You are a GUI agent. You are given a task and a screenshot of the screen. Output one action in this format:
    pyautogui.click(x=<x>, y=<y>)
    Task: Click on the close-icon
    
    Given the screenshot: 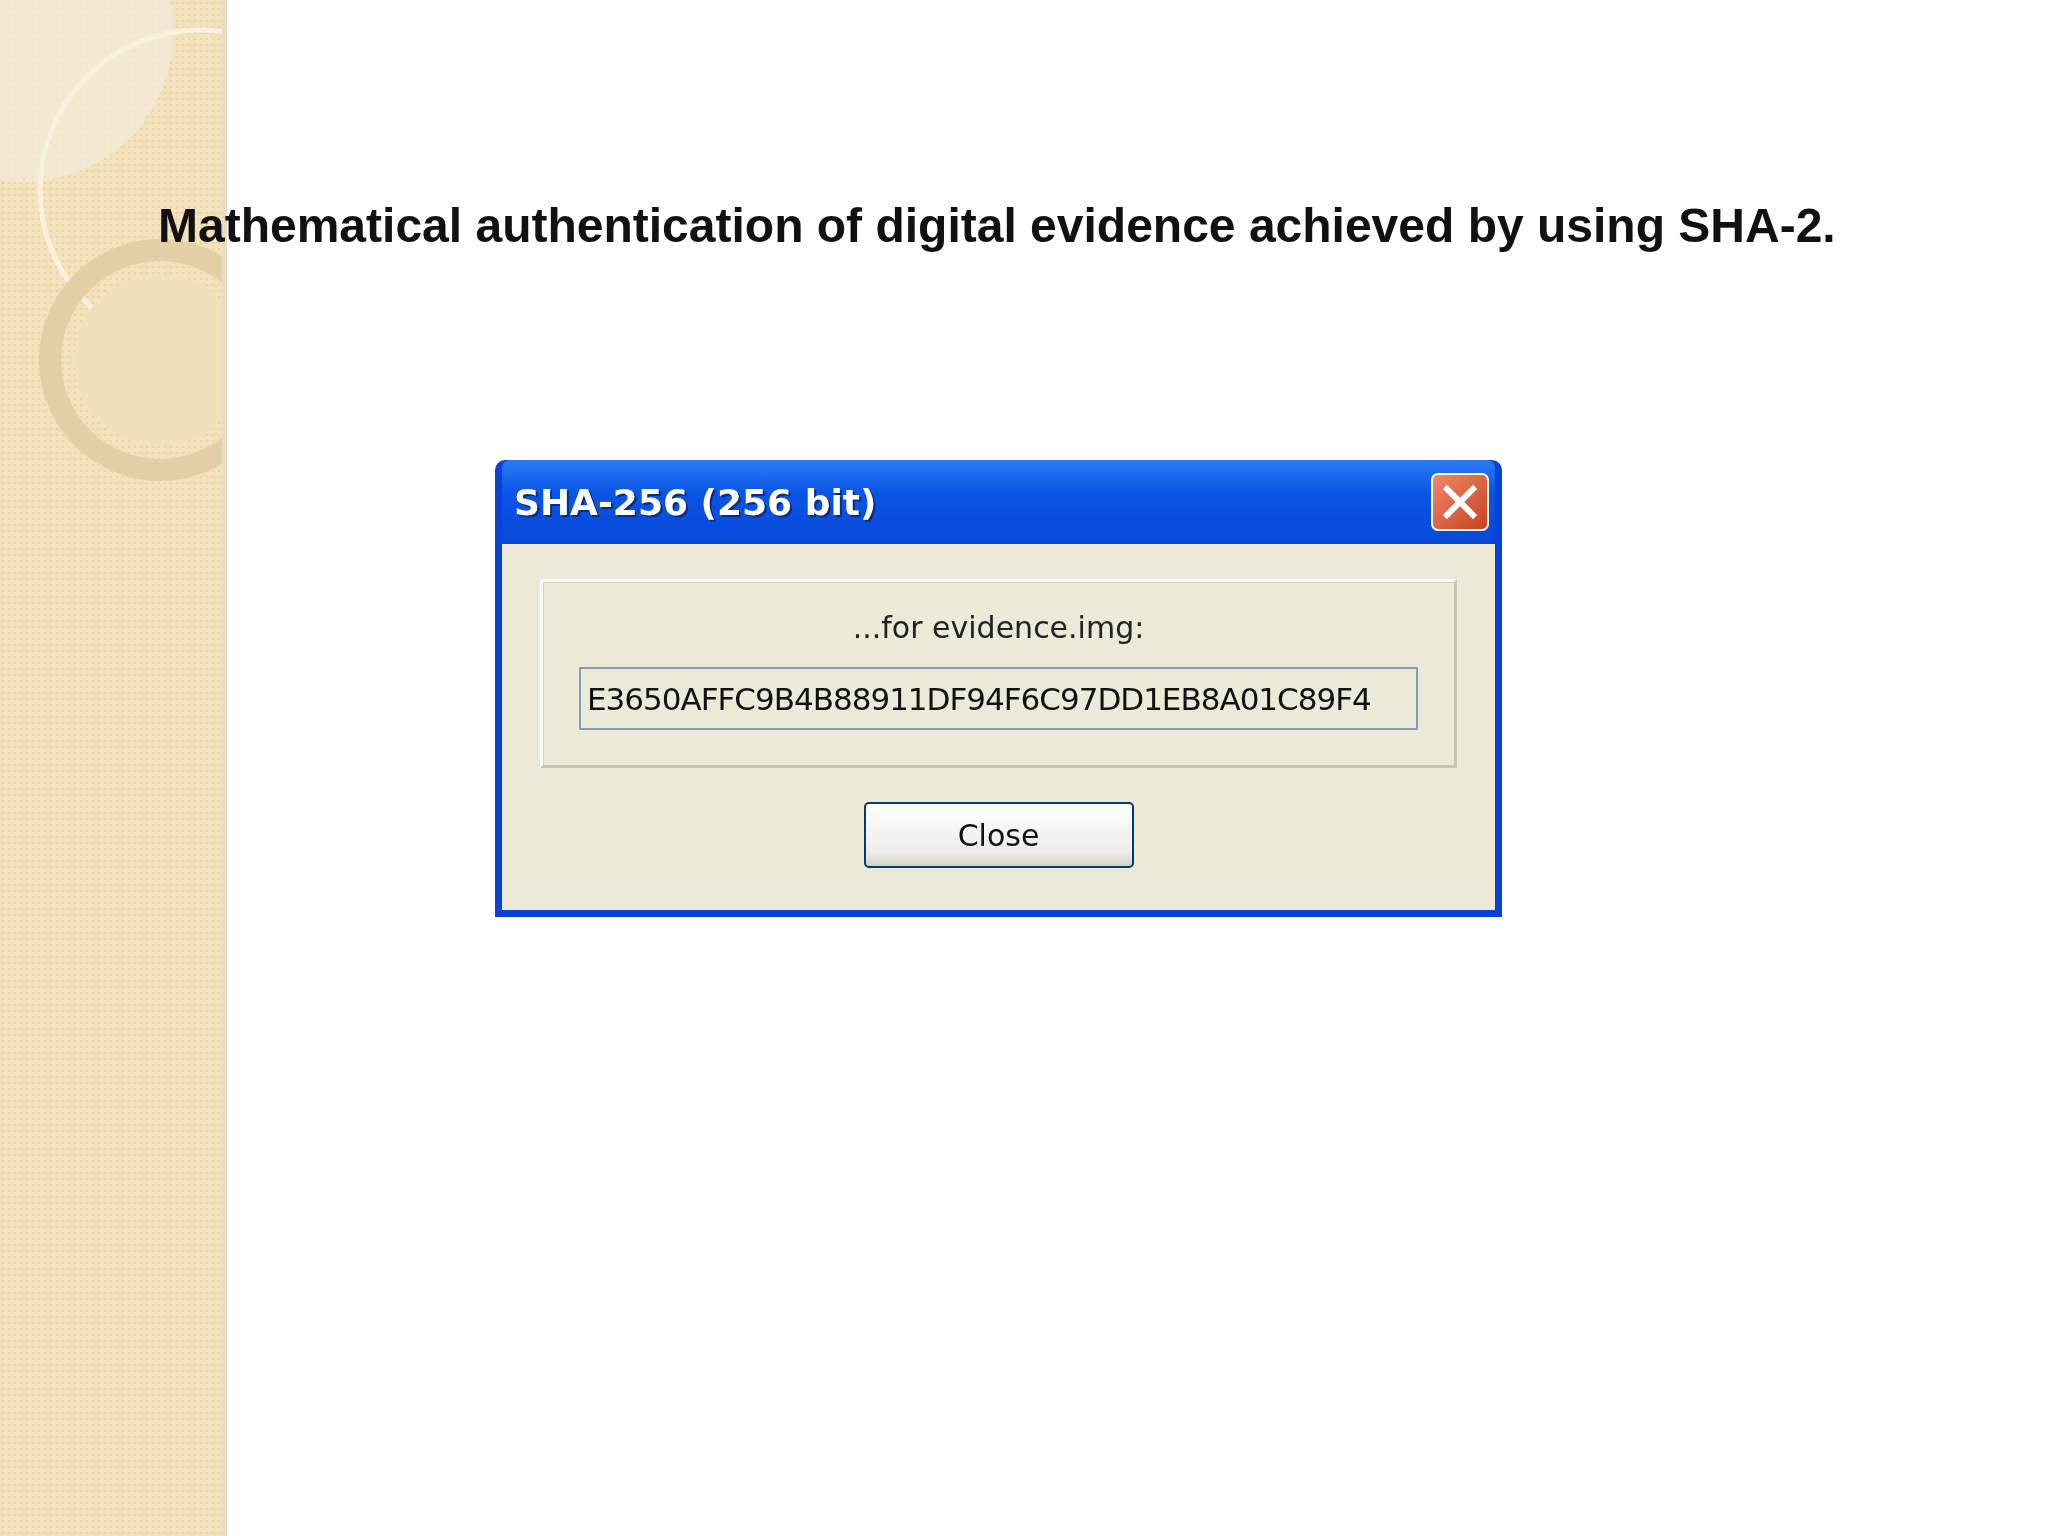 What is the action you would take?
    pyautogui.click(x=1460, y=502)
    